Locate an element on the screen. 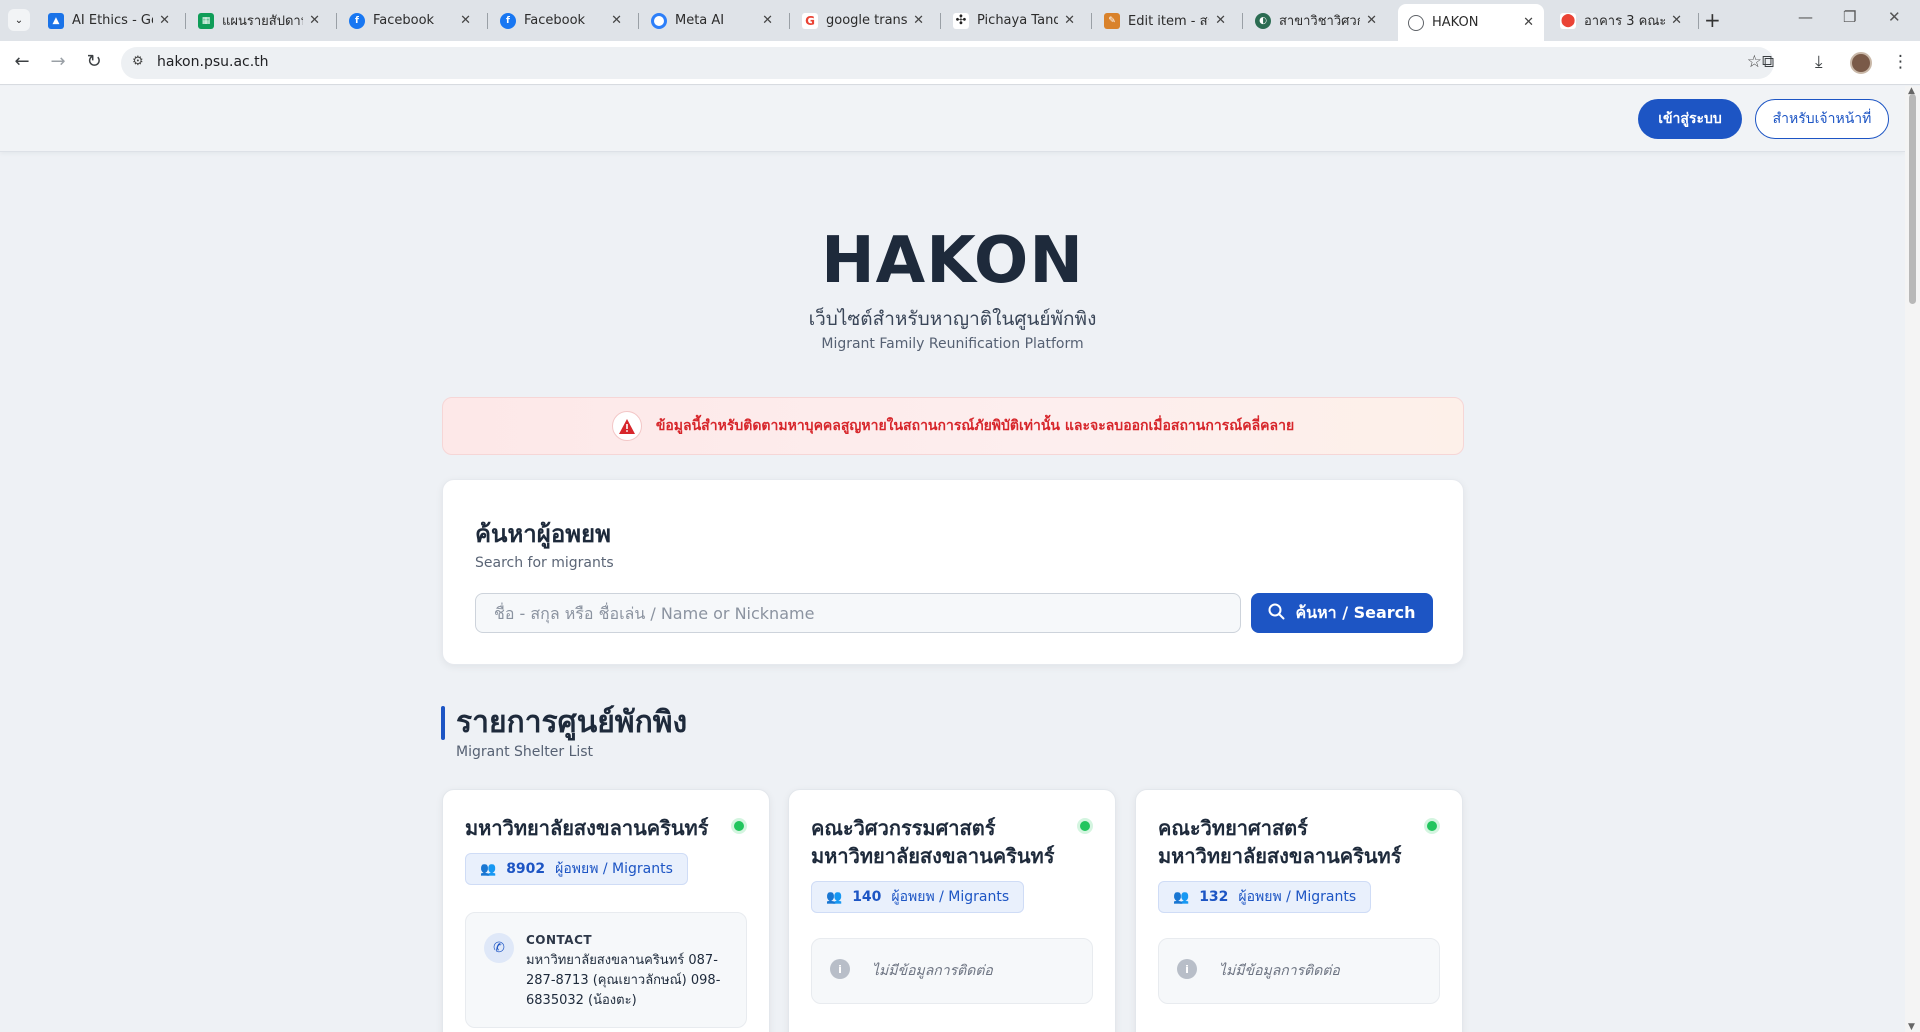  migrant-count-badge: 👥 8902 ผู้อพยพ / Migrants is located at coordinates (576, 869).